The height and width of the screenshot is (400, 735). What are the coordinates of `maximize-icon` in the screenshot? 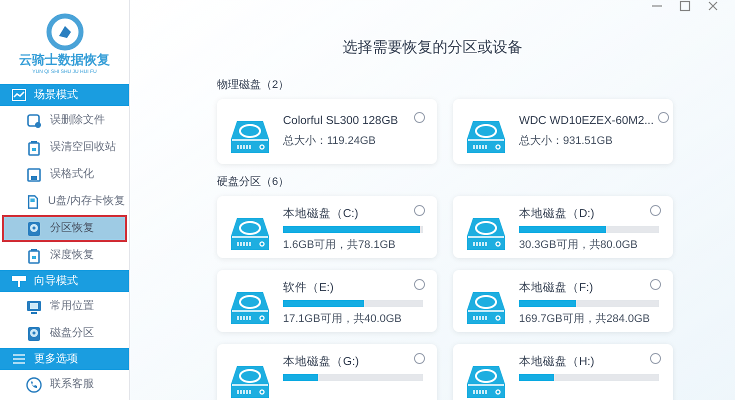 It's located at (685, 6).